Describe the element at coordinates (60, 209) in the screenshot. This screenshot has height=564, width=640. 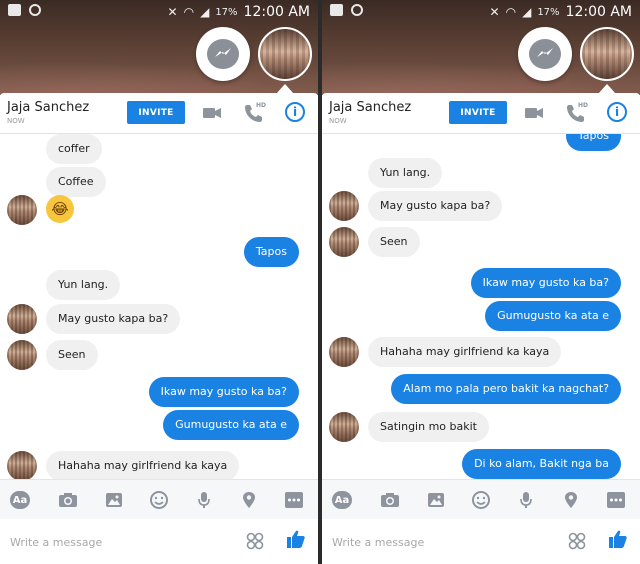
I see `laughing-emoji-message: 😂` at that location.